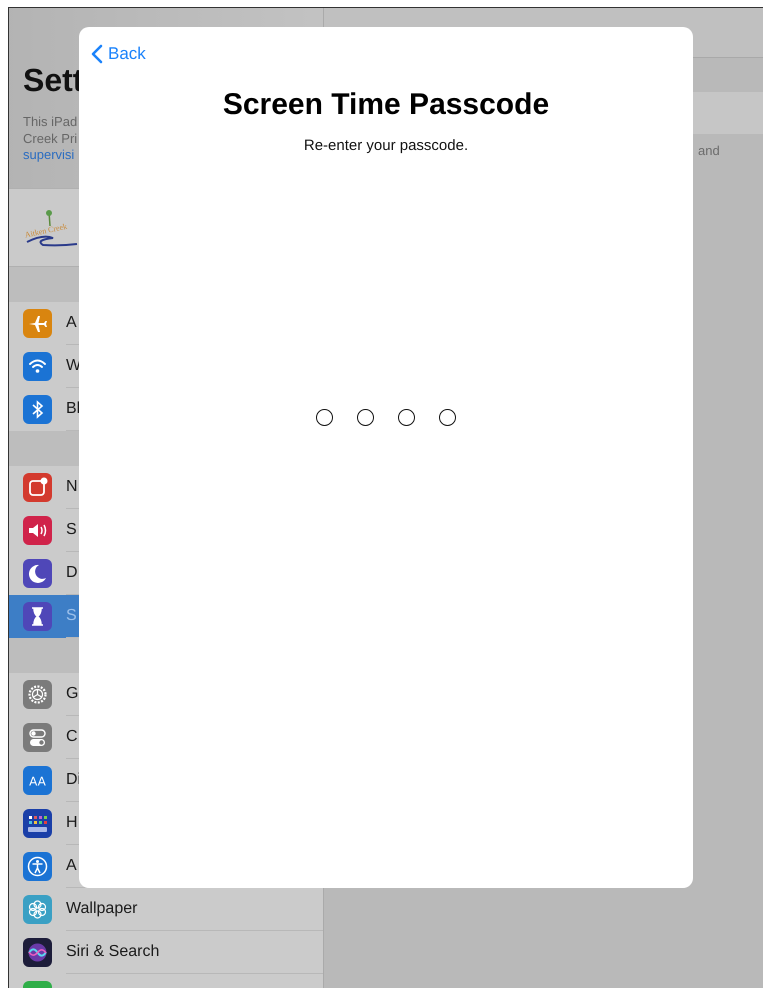  What do you see at coordinates (72, 487) in the screenshot?
I see `row-label: N` at bounding box center [72, 487].